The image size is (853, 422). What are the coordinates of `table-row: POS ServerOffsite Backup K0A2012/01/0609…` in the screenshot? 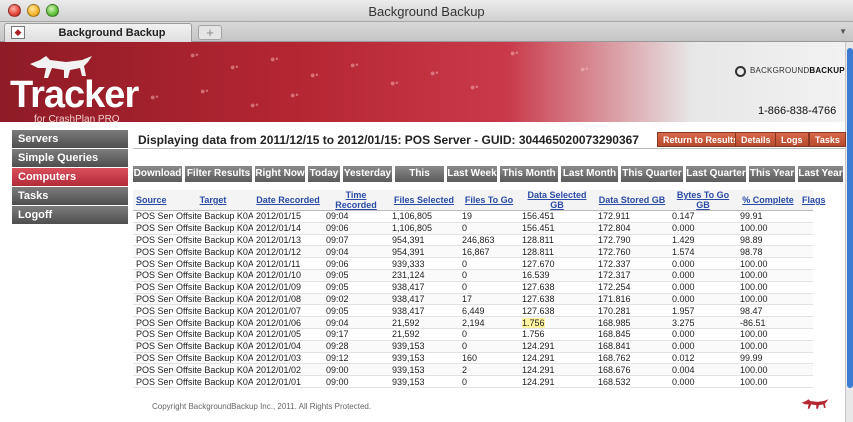 It's located at (473, 322).